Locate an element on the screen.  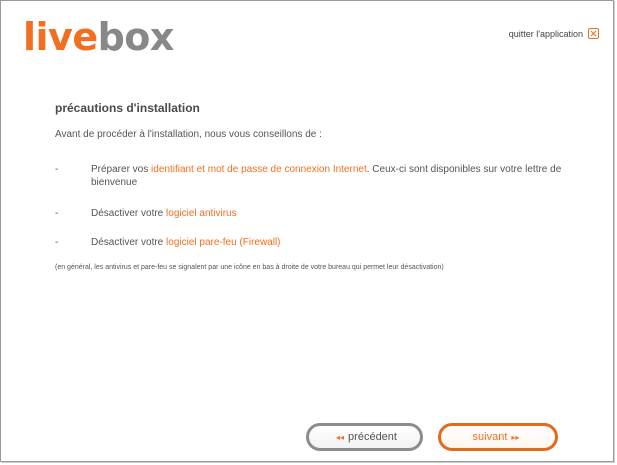
next-label: suivant is located at coordinates (490, 437).